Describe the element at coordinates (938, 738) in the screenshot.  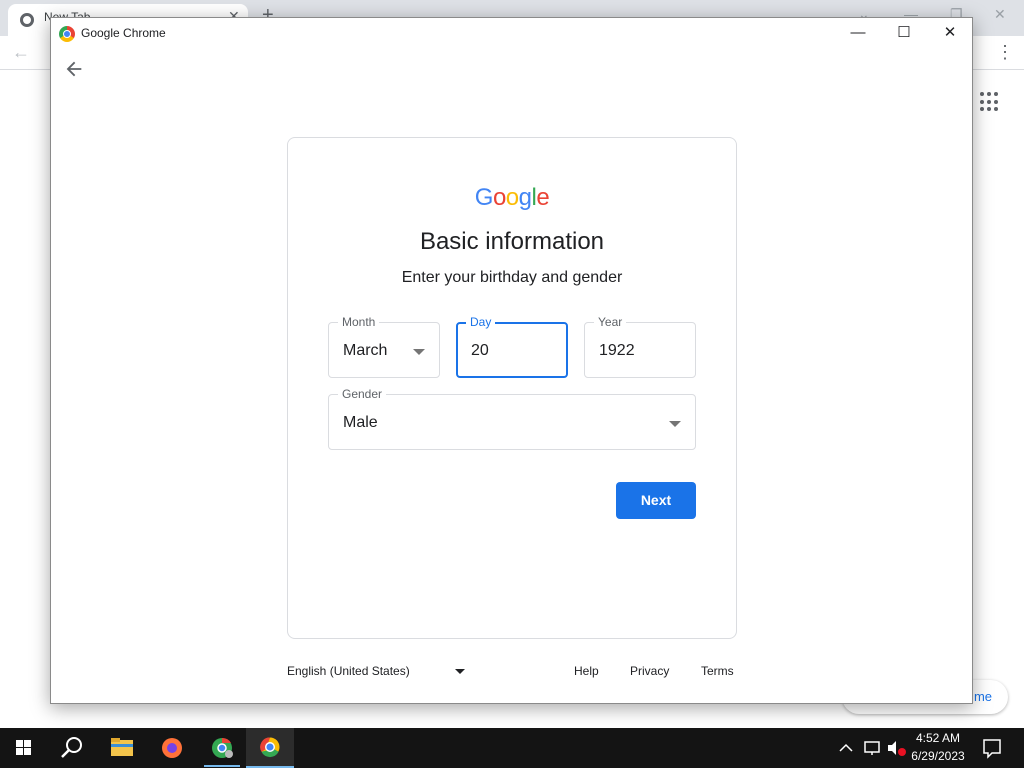
I see `clock-time: 4:52 AM` at that location.